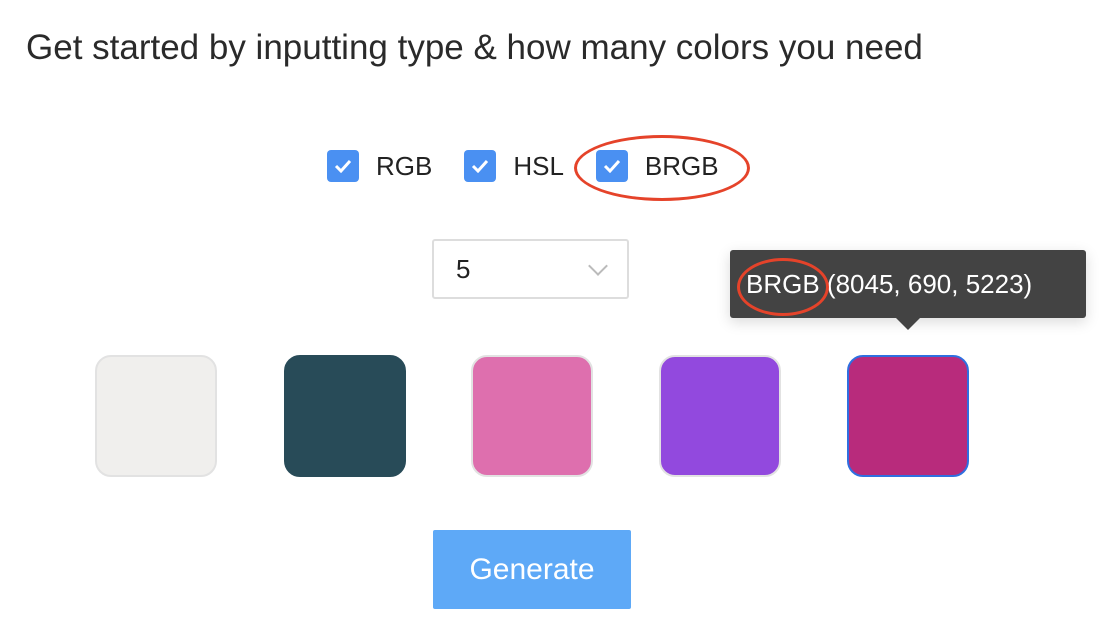 The image size is (1108, 644). I want to click on select-value: 5, so click(463, 268).